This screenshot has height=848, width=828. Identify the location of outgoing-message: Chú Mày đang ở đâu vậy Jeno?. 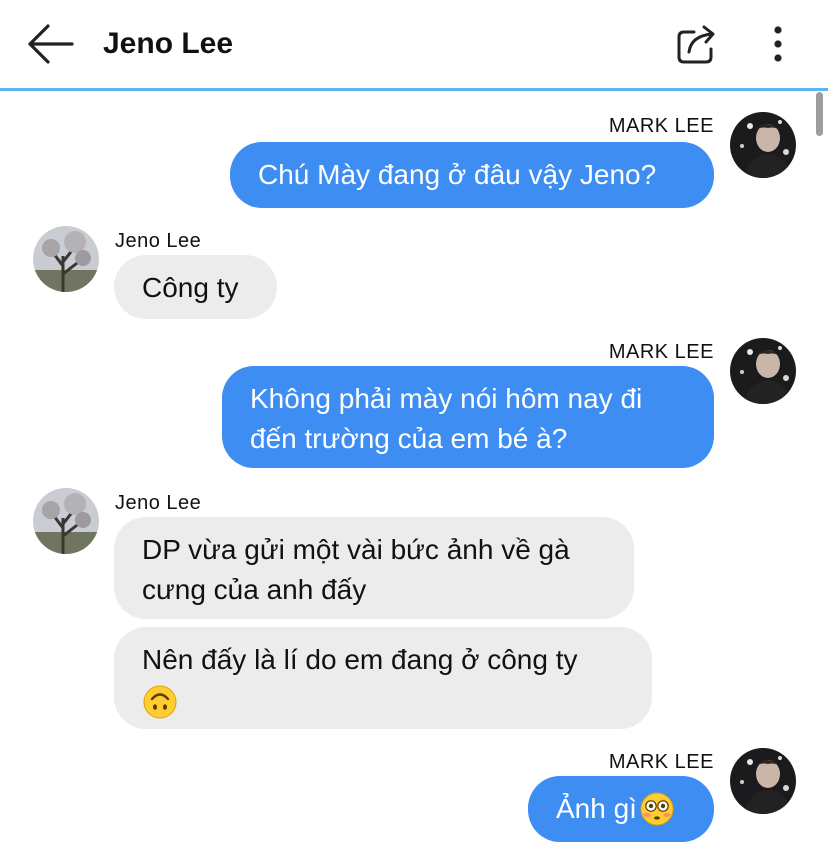
(472, 175).